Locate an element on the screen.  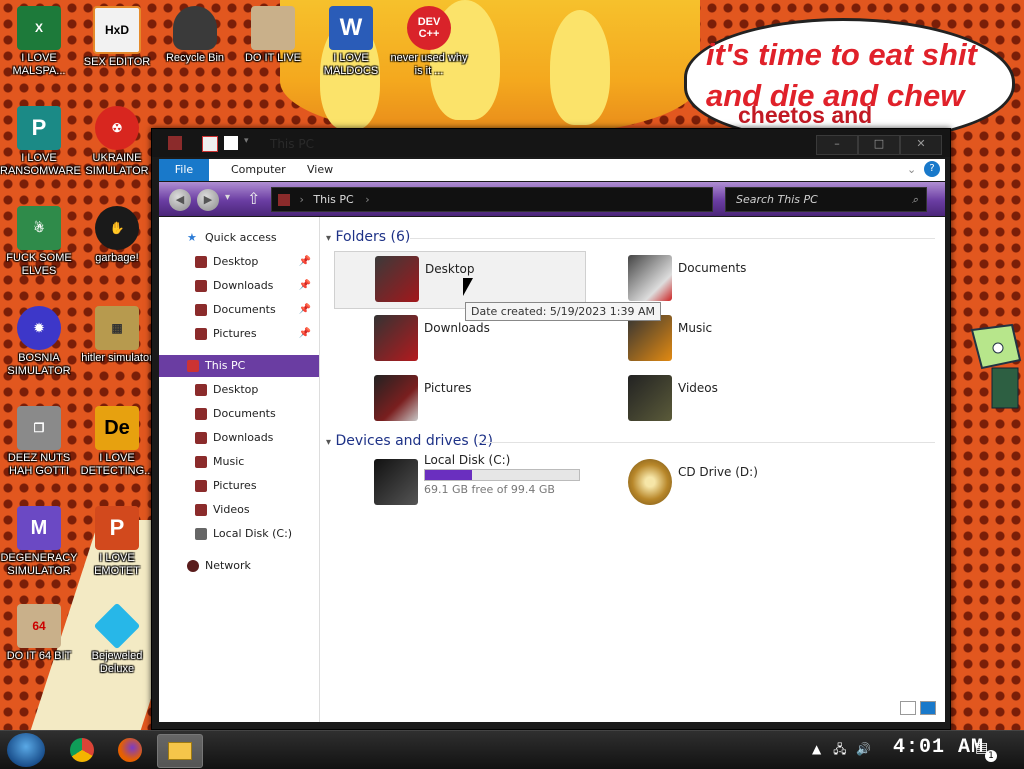
back-button: ◀ is located at coordinates (180, 200).